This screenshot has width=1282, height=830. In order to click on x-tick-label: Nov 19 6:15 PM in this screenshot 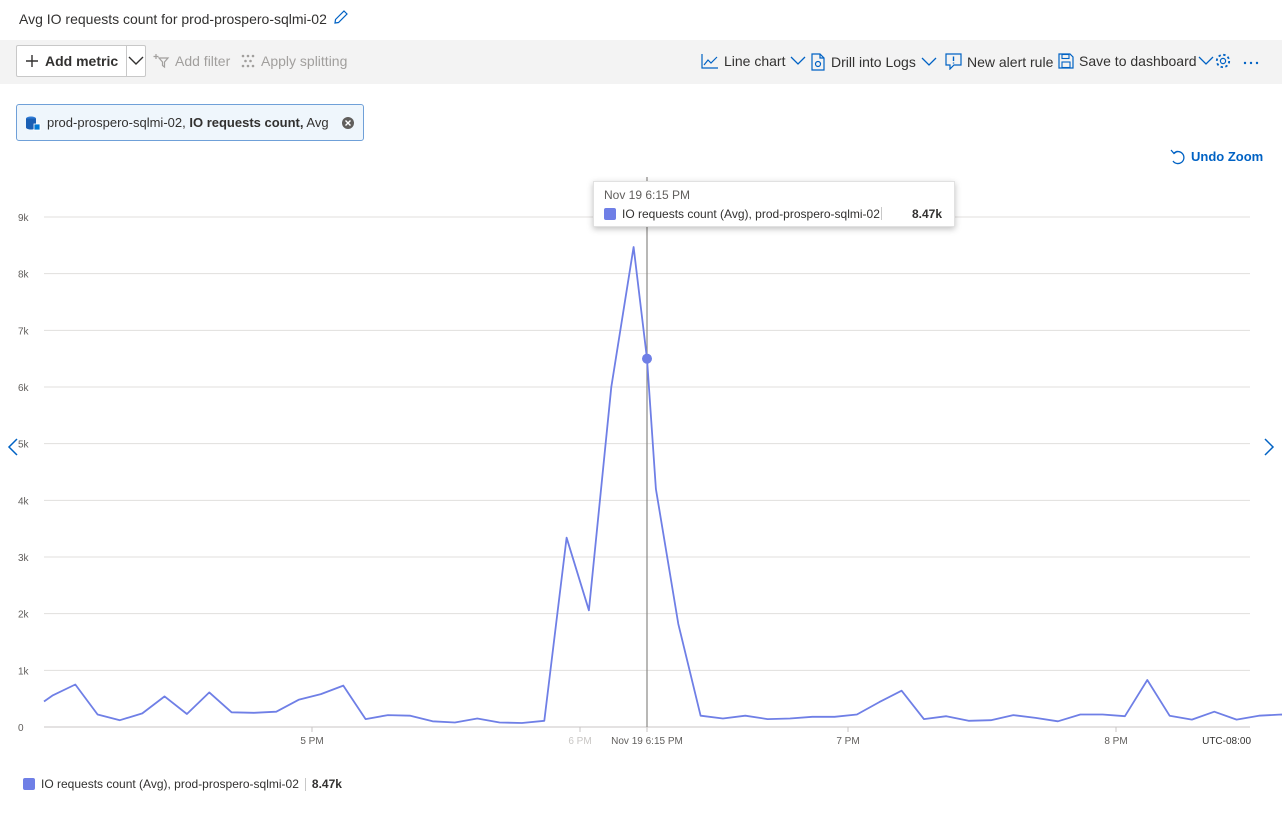, I will do `click(647, 741)`.